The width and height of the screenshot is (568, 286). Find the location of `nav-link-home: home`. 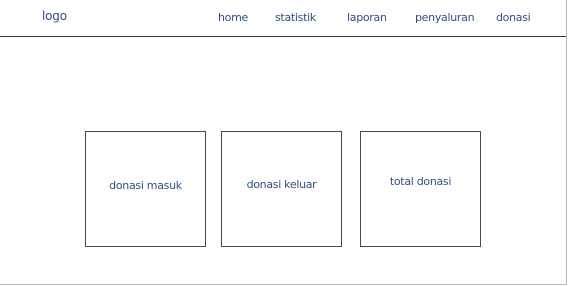

nav-link-home: home is located at coordinates (233, 17).